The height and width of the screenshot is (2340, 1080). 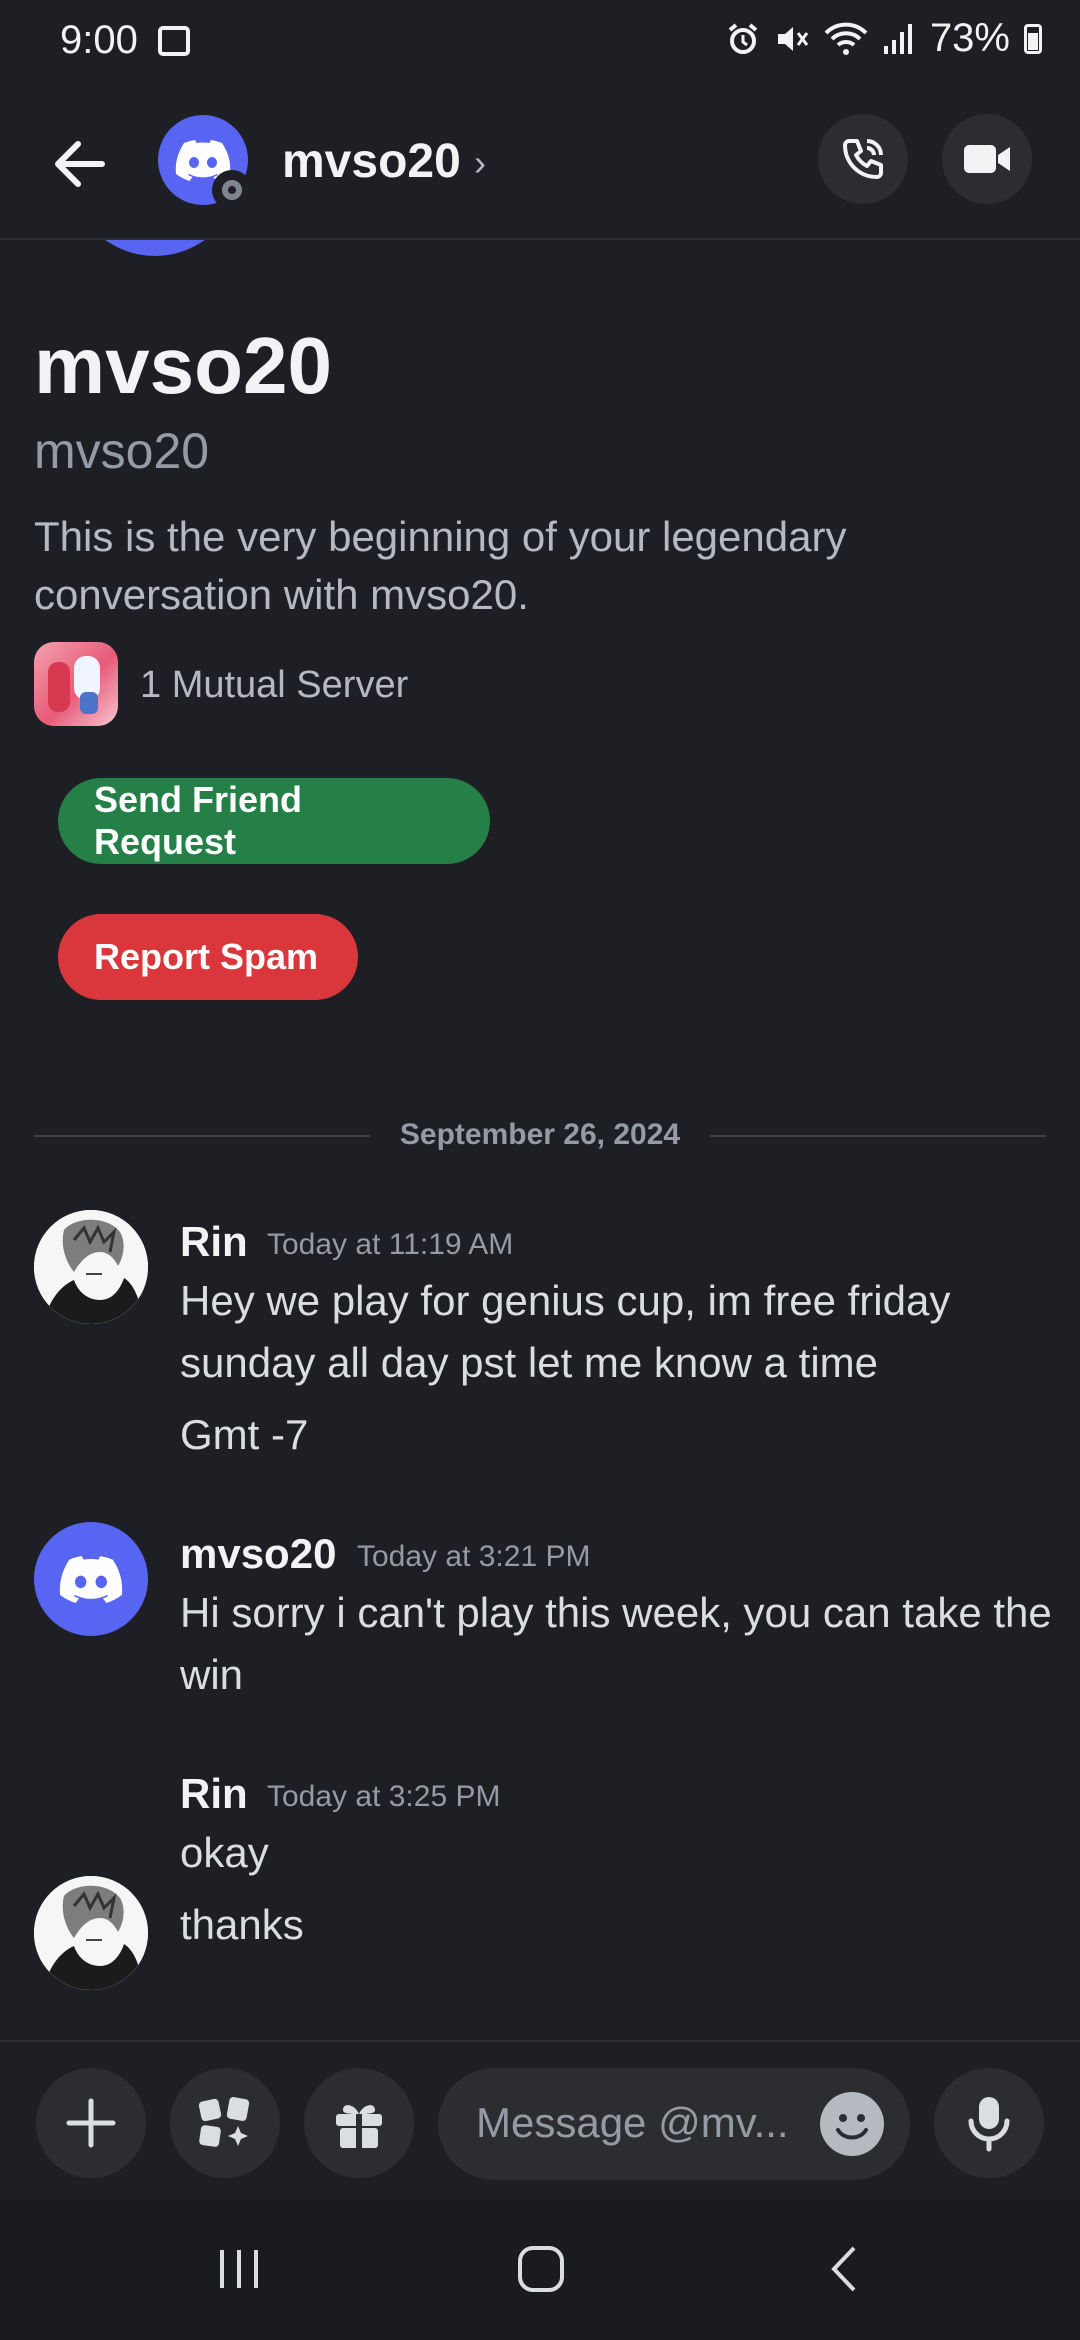 I want to click on profile-display-name: mvso20, so click(x=183, y=365).